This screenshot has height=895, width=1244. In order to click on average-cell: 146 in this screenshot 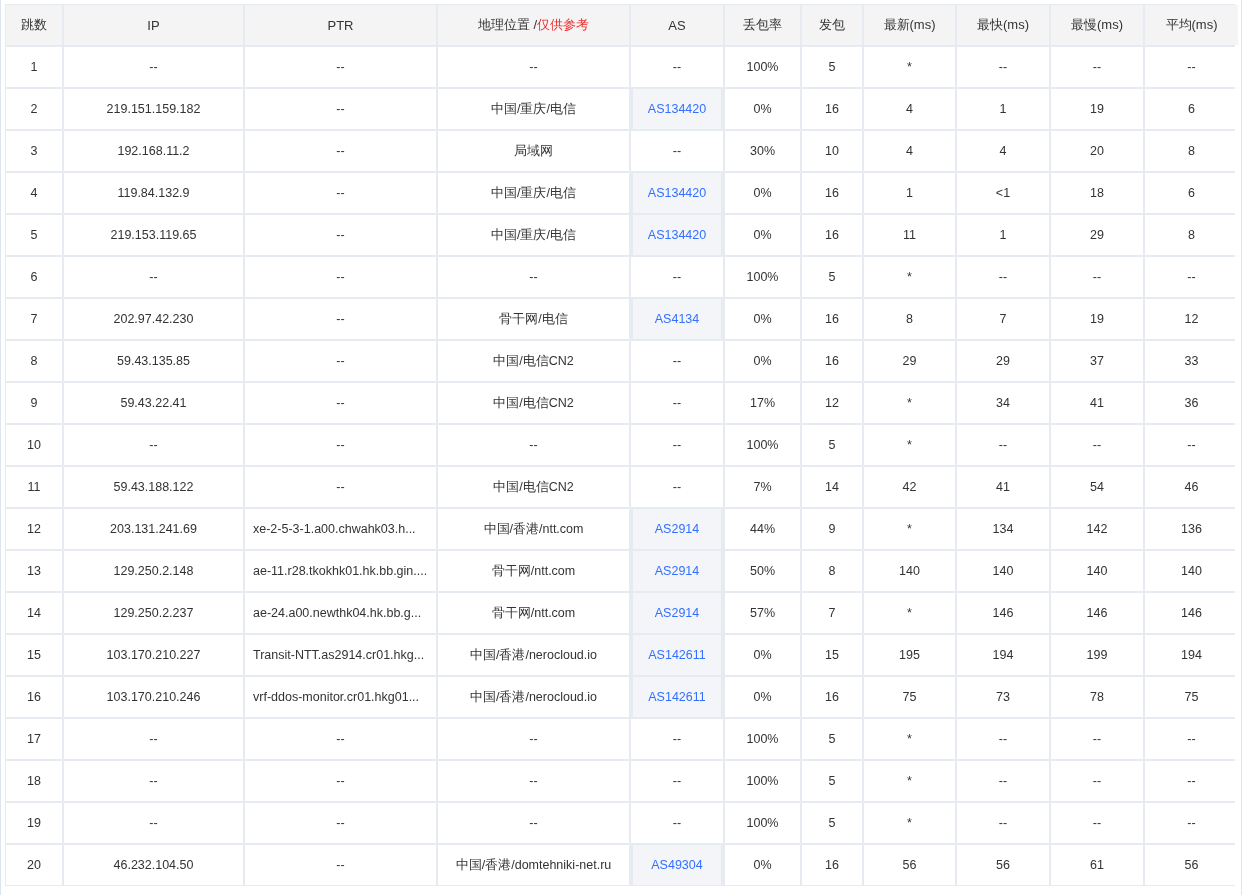, I will do `click(1191, 613)`.